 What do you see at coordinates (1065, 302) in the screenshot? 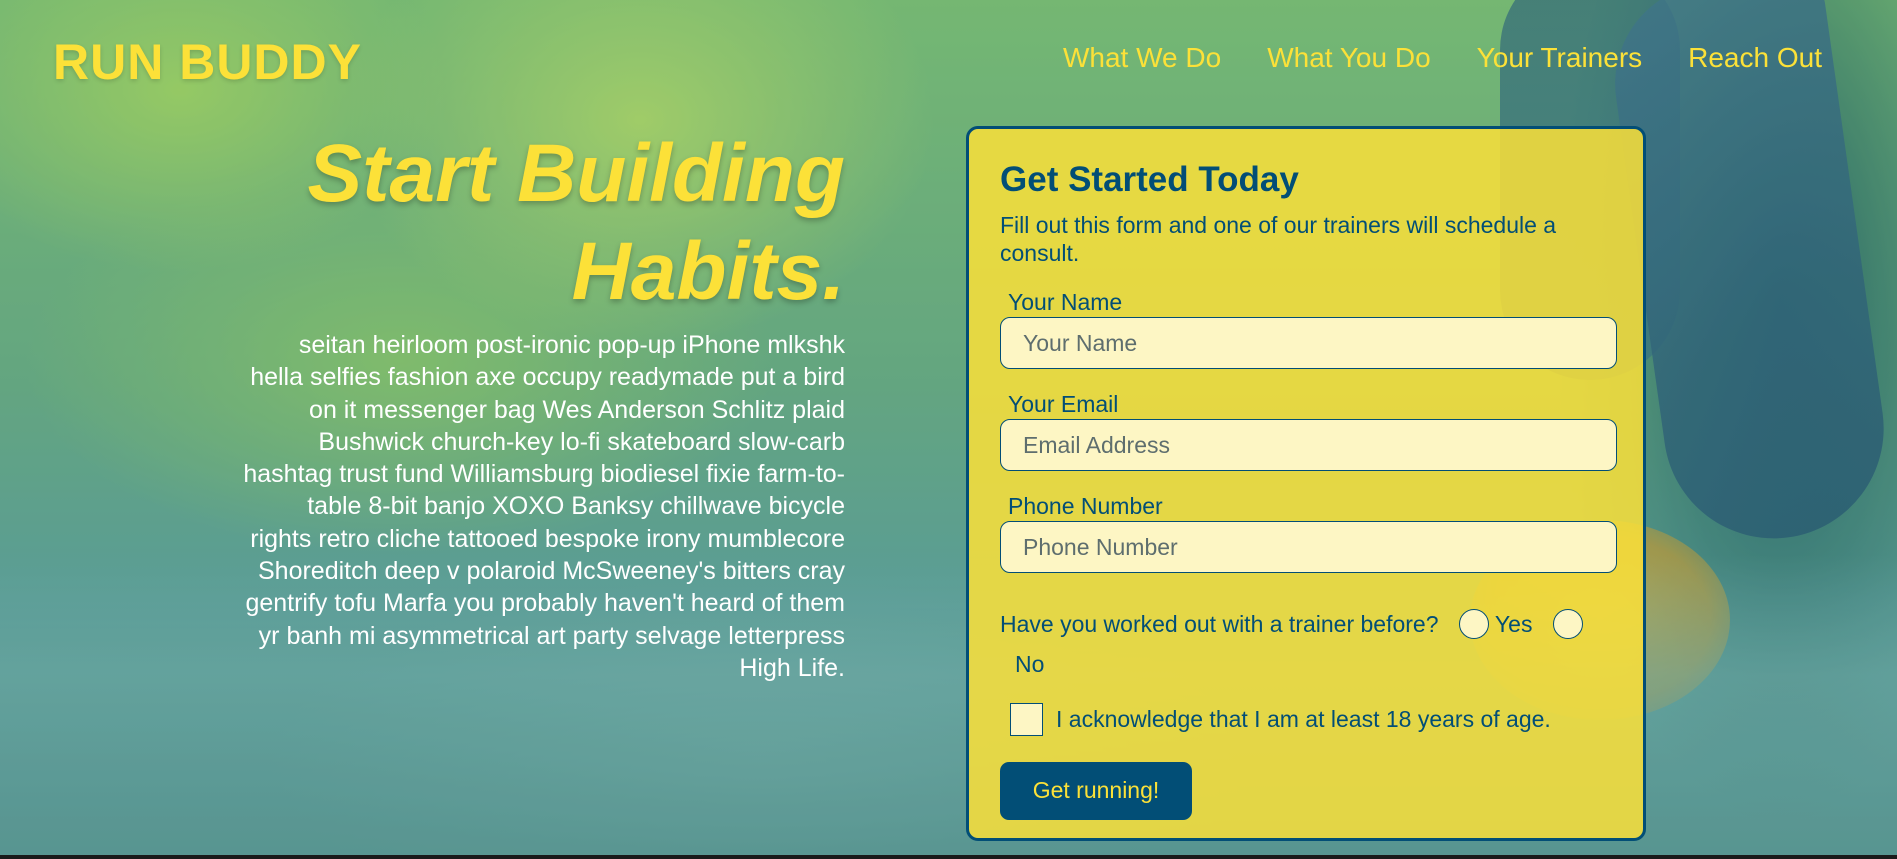
I see `name-label: Your Name` at bounding box center [1065, 302].